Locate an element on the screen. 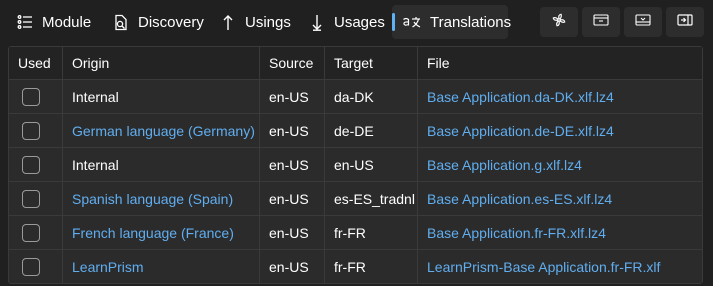 The height and width of the screenshot is (286, 713). tab-usages-label: Usages is located at coordinates (359, 22).